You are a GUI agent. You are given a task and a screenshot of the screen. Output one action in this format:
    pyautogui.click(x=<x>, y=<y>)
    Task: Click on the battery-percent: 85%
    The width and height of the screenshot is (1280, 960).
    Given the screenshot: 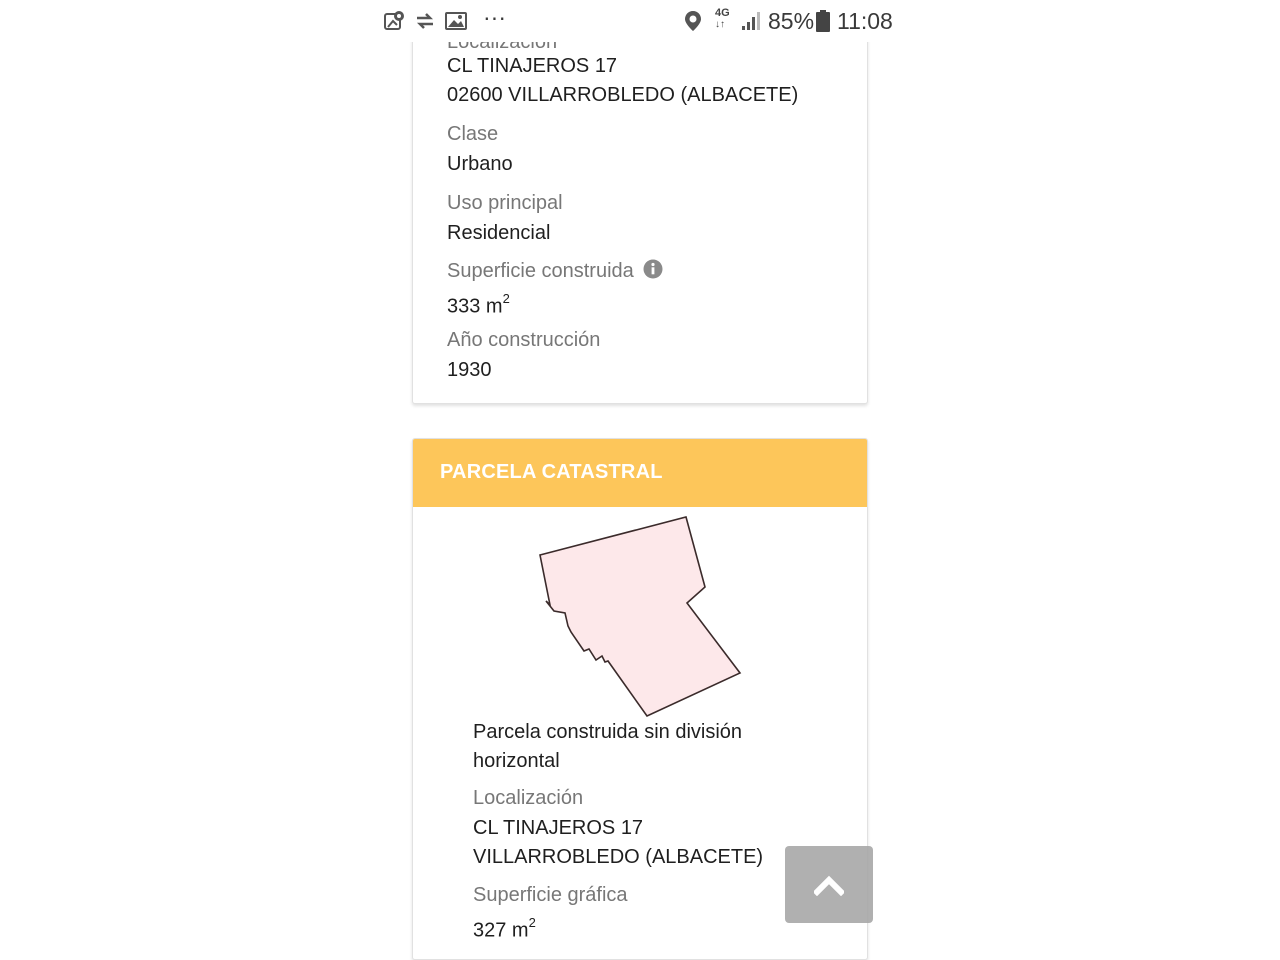 What is the action you would take?
    pyautogui.click(x=791, y=20)
    